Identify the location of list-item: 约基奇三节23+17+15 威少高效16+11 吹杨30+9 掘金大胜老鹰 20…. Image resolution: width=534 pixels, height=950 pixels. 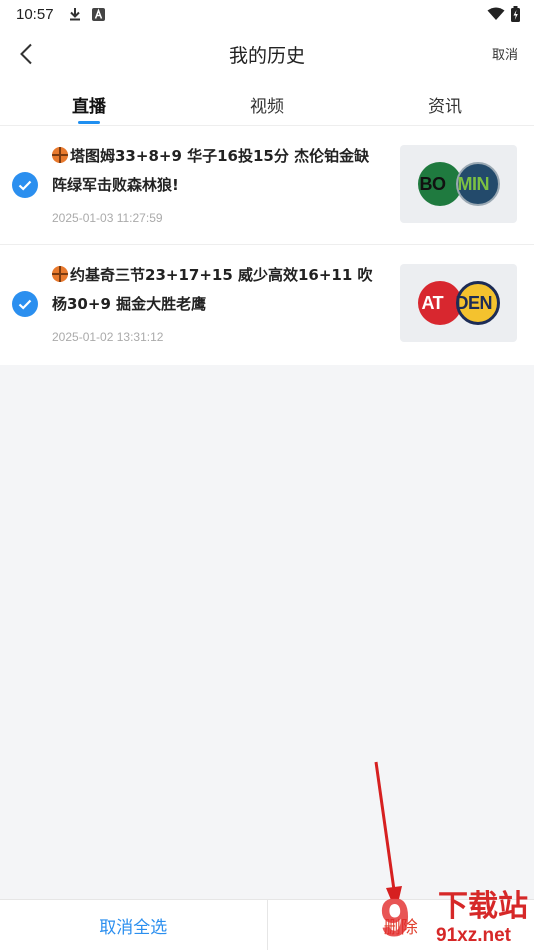
(267, 305).